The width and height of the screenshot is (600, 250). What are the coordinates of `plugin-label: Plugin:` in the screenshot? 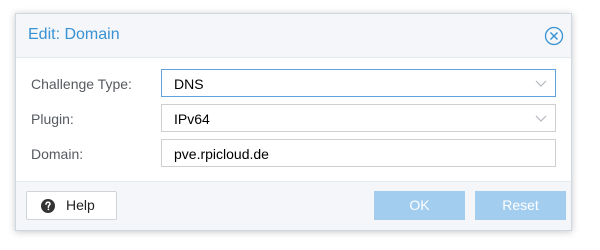 It's located at (52, 119).